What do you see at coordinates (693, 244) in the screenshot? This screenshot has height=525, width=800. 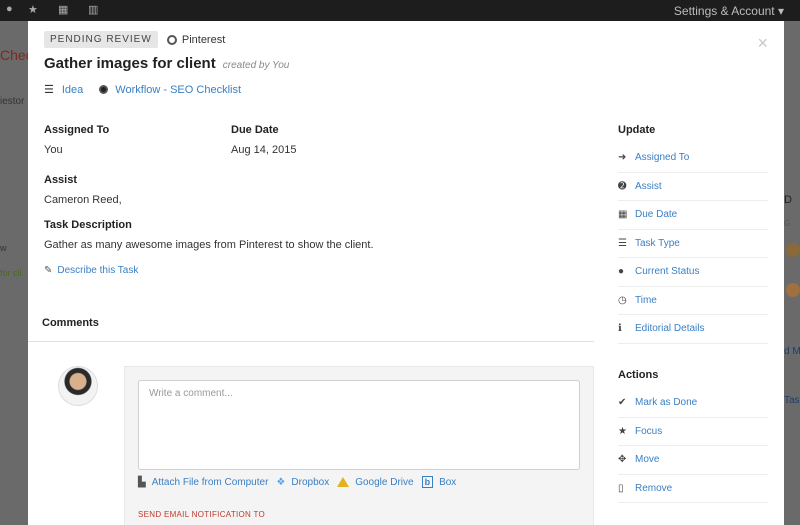 I see `update-task-type: ☰ Task Type` at bounding box center [693, 244].